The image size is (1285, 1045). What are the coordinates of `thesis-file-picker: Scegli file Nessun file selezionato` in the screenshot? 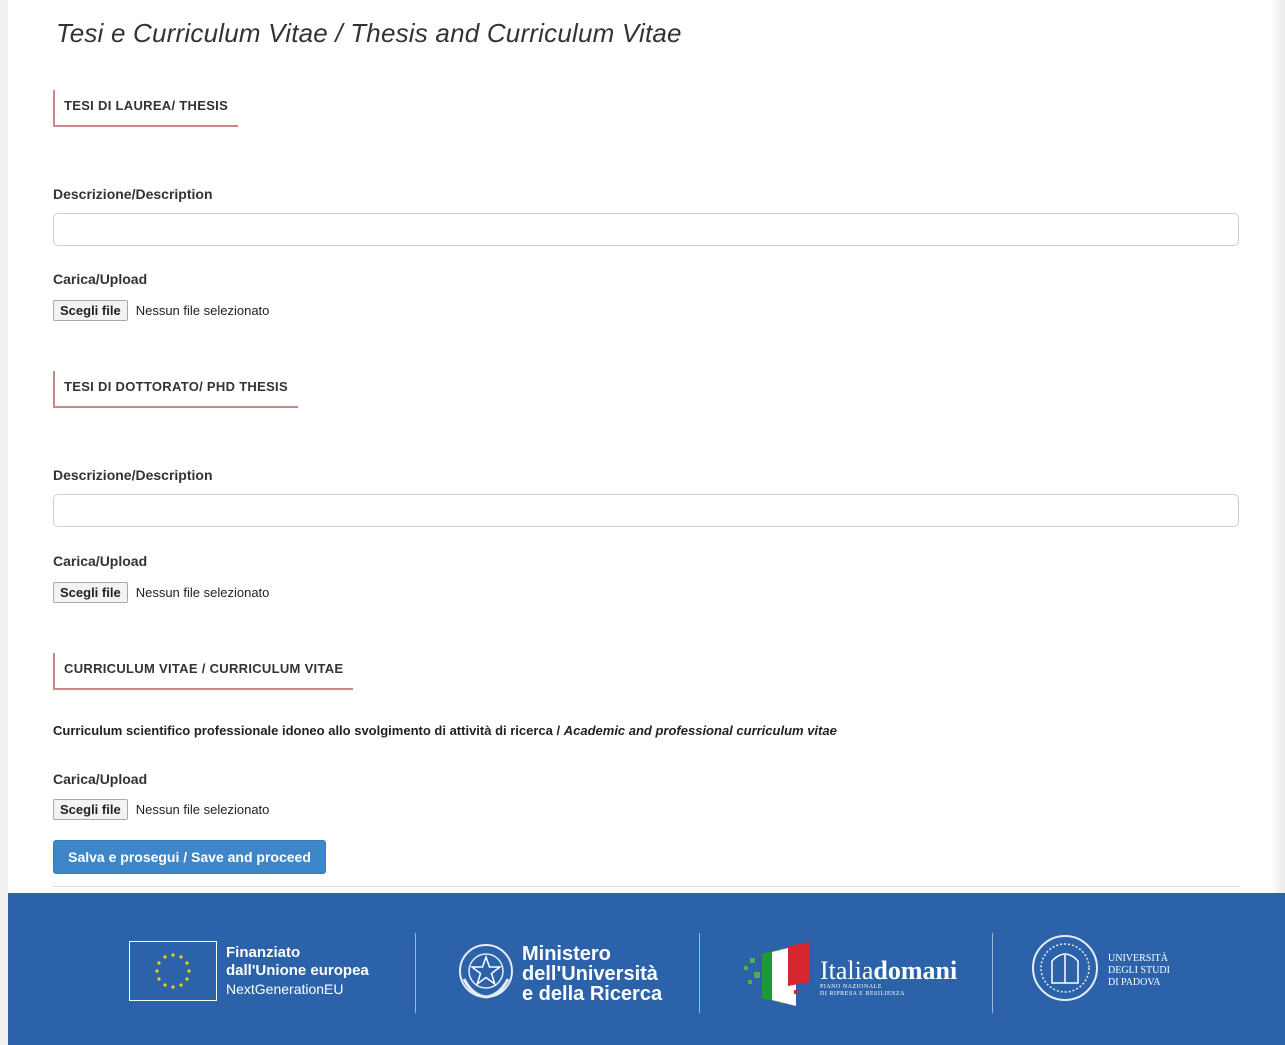 It's located at (161, 310).